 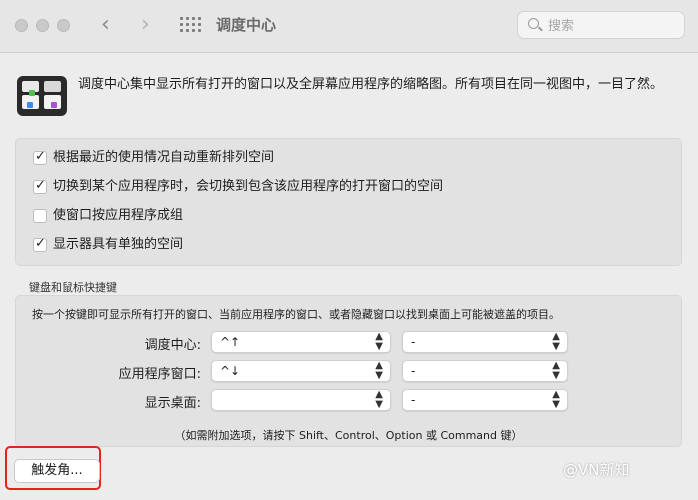 What do you see at coordinates (248, 186) in the screenshot?
I see `option-label: 切换到某个应用程序时，会切换到包含该应用程序的打开窗口的空间` at bounding box center [248, 186].